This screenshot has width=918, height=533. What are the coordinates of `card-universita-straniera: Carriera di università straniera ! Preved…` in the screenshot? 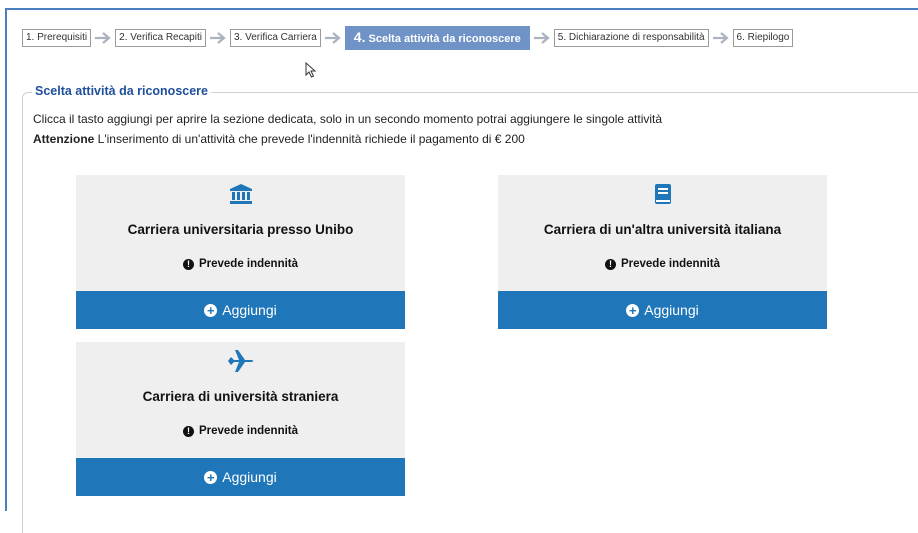 It's located at (240, 419).